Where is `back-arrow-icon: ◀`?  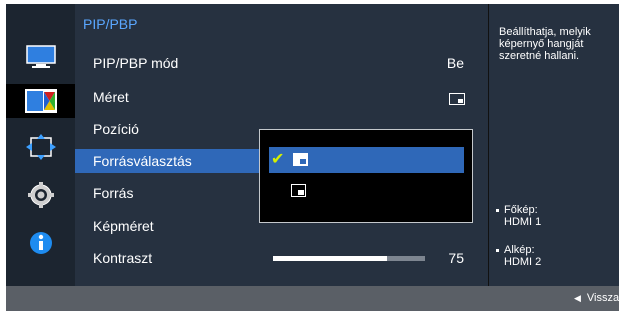
back-arrow-icon: ◀ is located at coordinates (577, 298).